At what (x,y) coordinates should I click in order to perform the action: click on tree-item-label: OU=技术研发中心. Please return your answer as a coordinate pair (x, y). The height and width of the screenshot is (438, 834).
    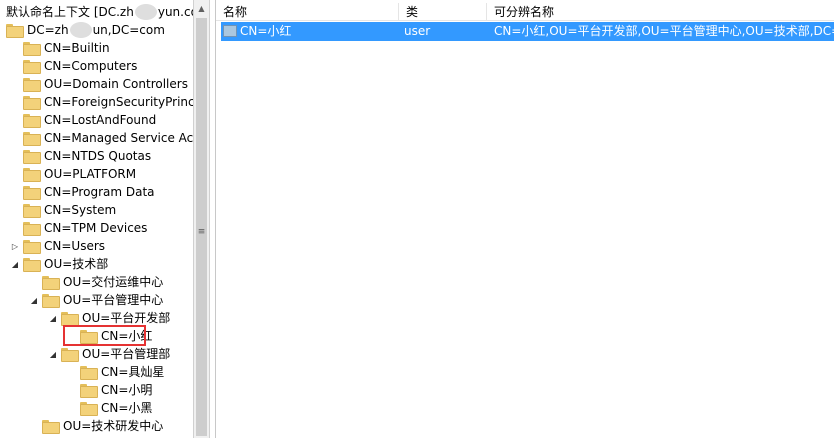
    Looking at the image, I should click on (113, 426).